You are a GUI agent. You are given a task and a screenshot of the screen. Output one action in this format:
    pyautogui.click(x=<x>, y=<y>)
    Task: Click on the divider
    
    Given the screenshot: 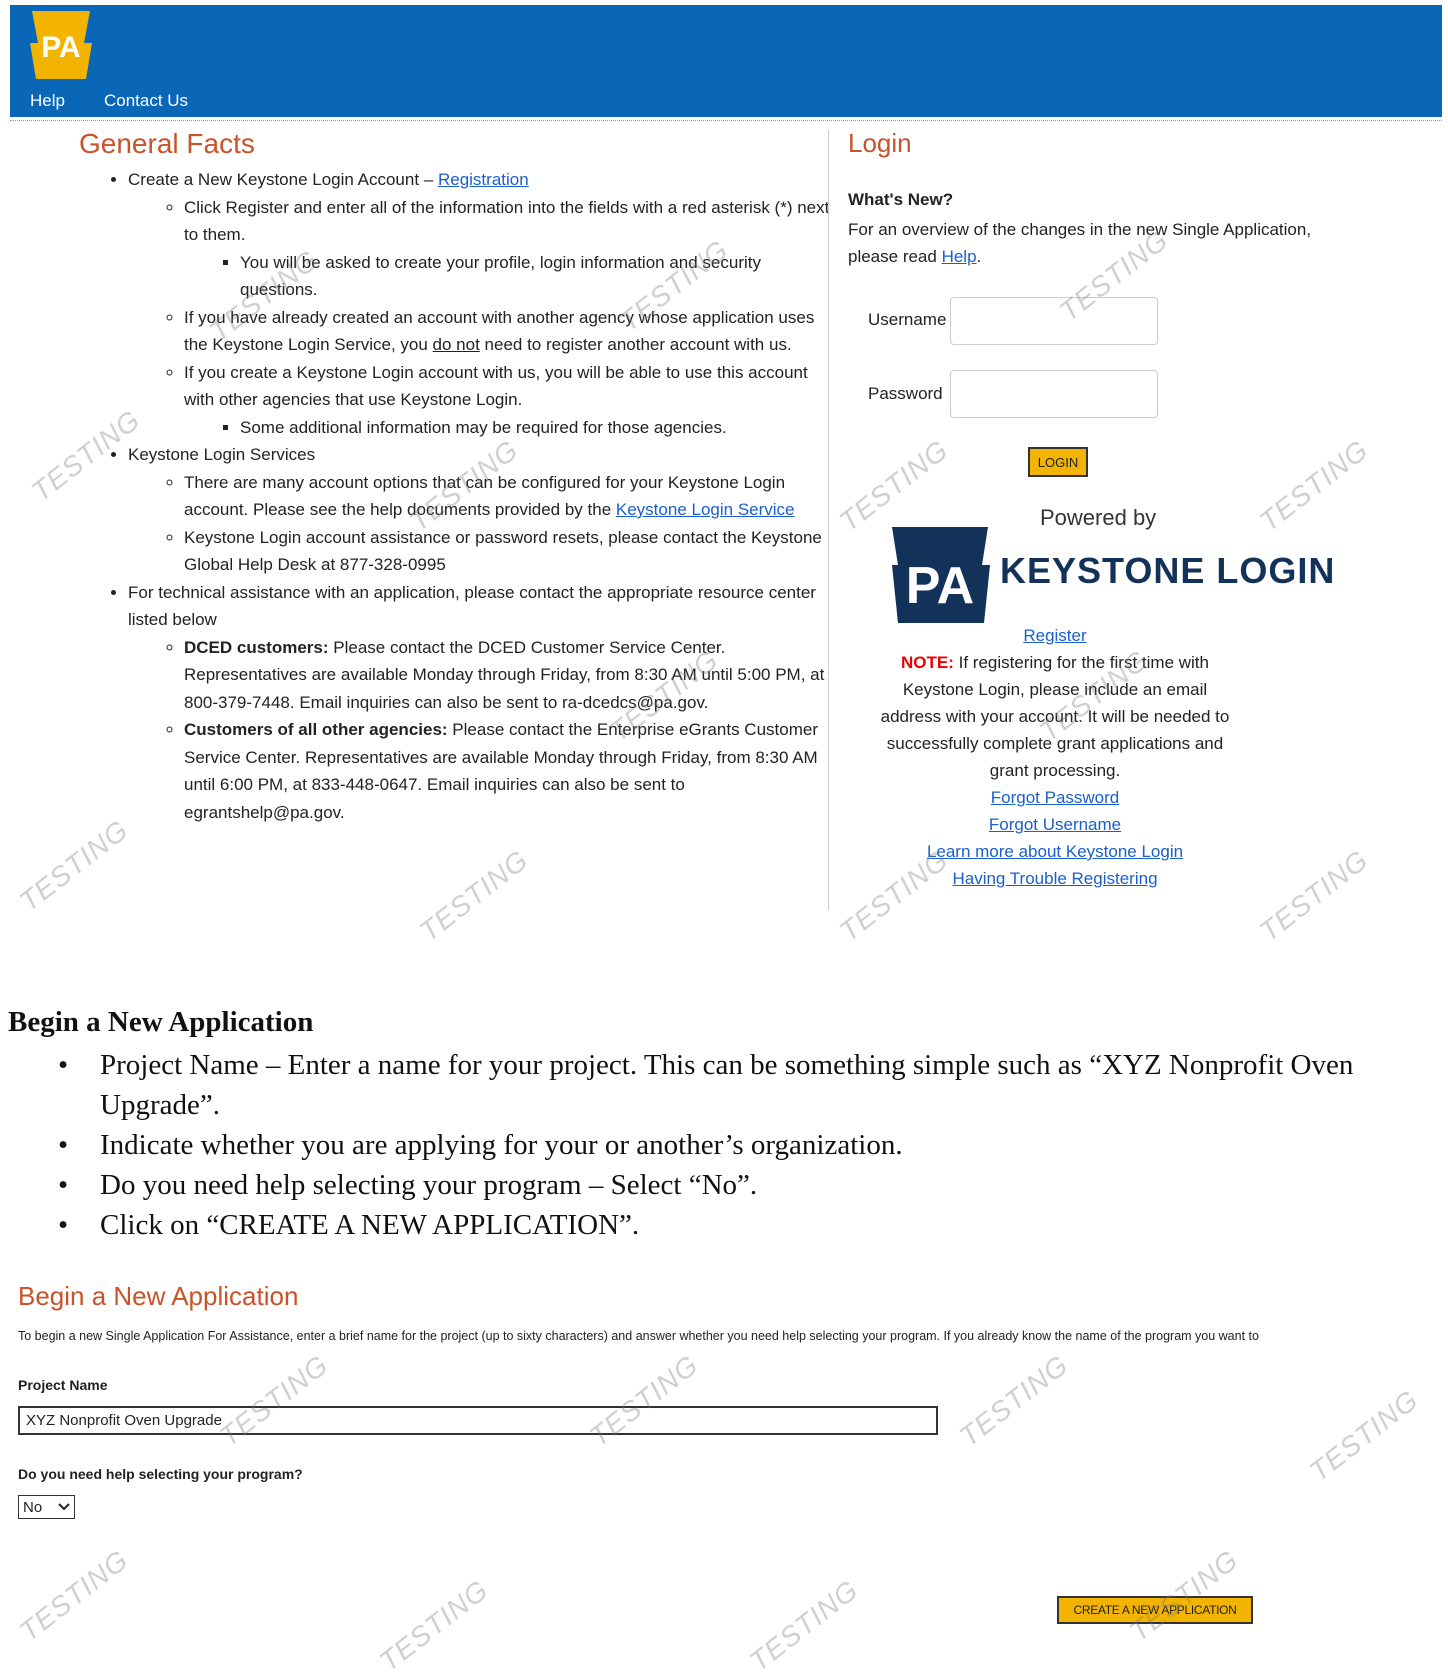 What is the action you would take?
    pyautogui.click(x=726, y=120)
    